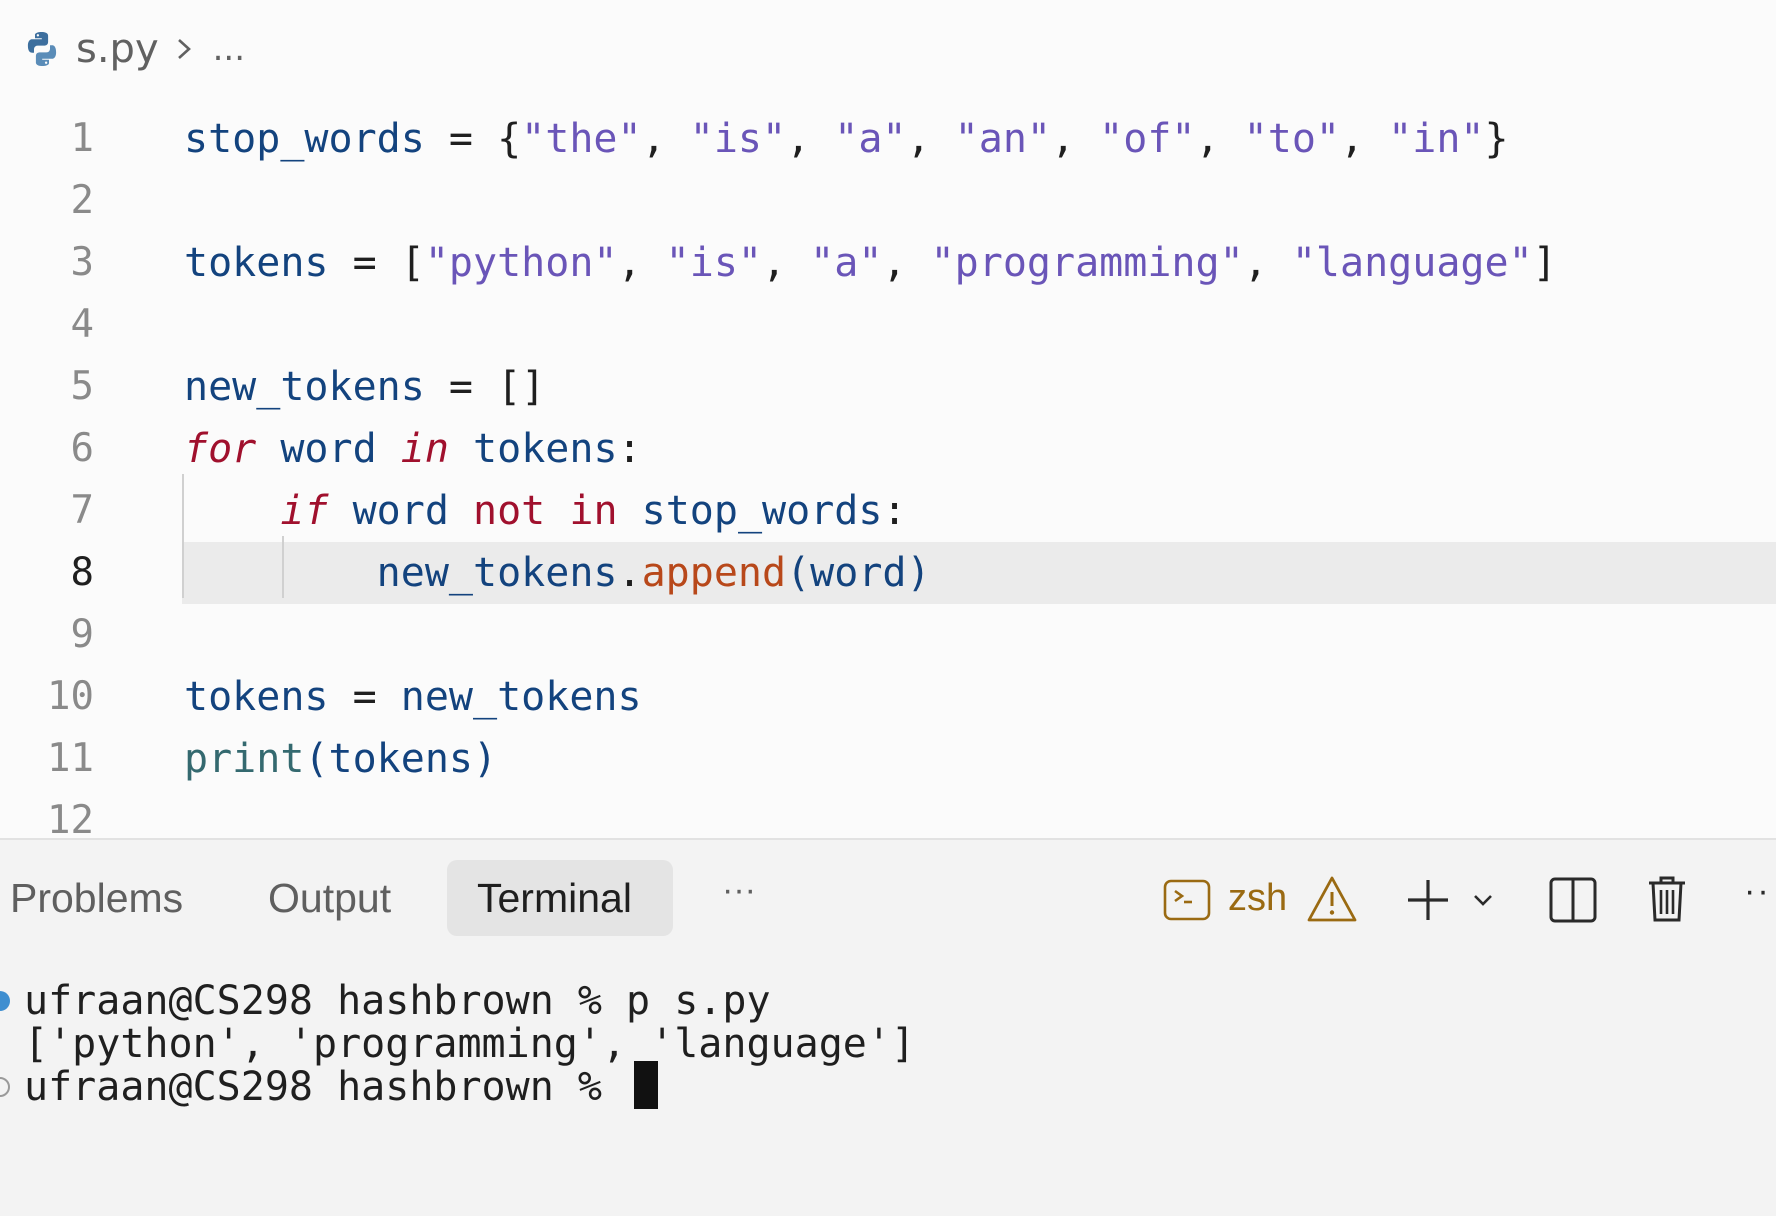  What do you see at coordinates (888, 814) in the screenshot?
I see `code-line: 12` at bounding box center [888, 814].